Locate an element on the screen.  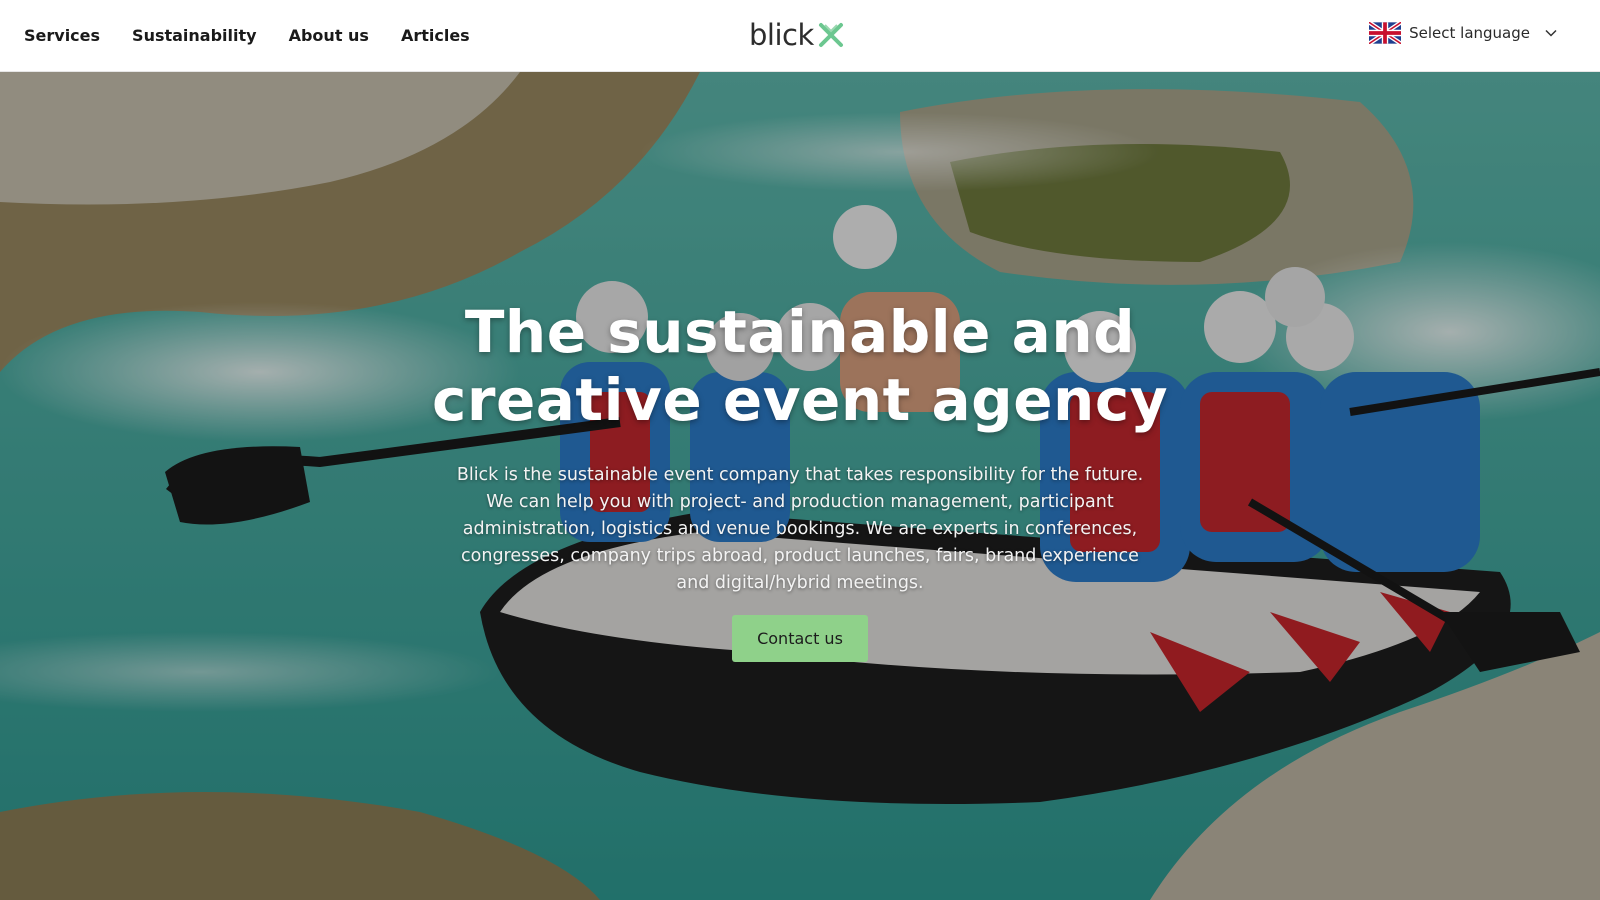
nav-about-us: About us is located at coordinates (329, 35).